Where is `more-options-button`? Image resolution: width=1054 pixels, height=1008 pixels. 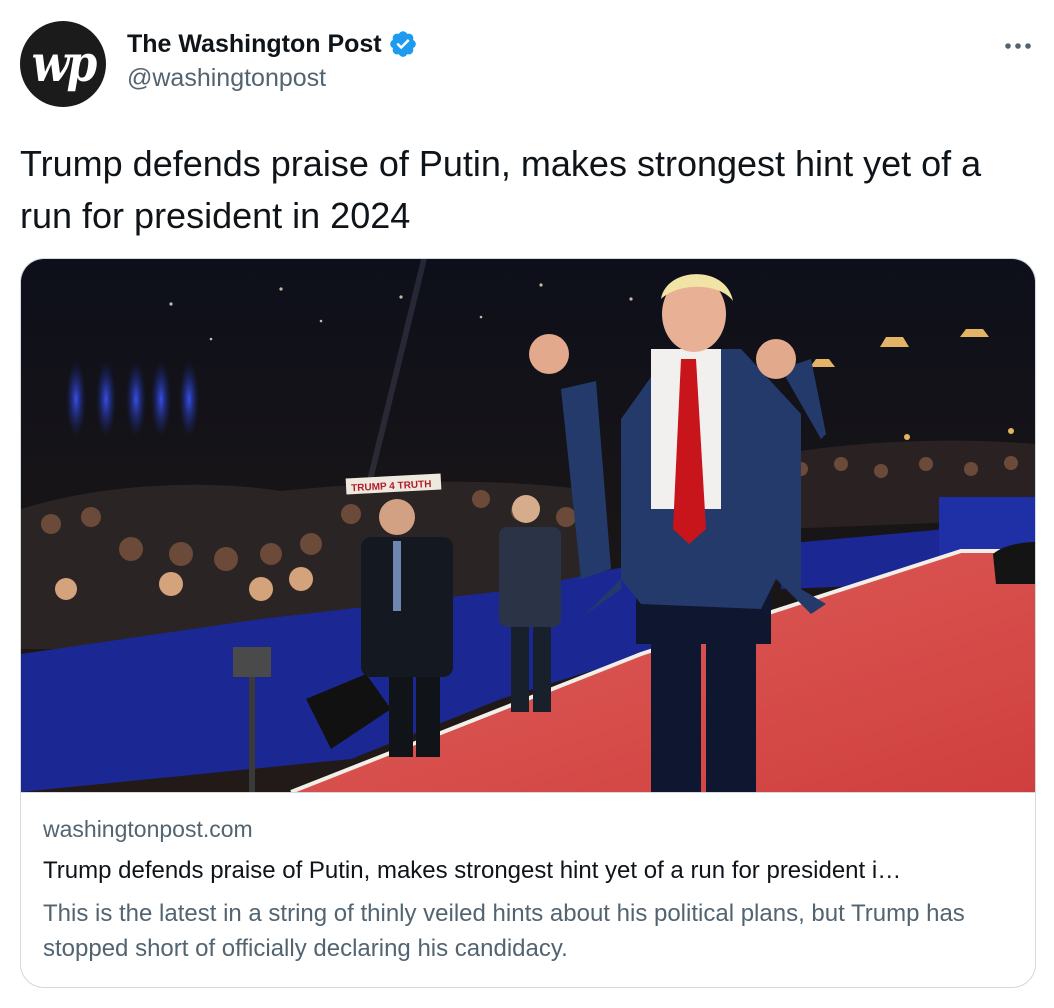 more-options-button is located at coordinates (1018, 46).